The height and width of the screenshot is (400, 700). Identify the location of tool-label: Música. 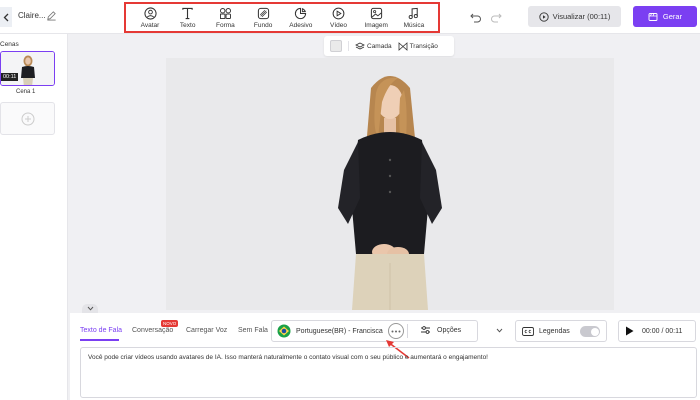
(414, 25).